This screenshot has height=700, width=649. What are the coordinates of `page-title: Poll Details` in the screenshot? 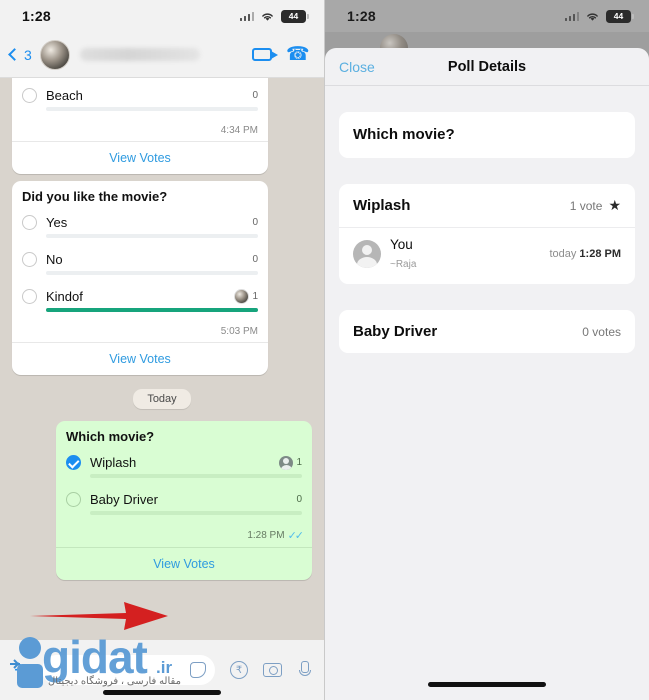 It's located at (487, 66).